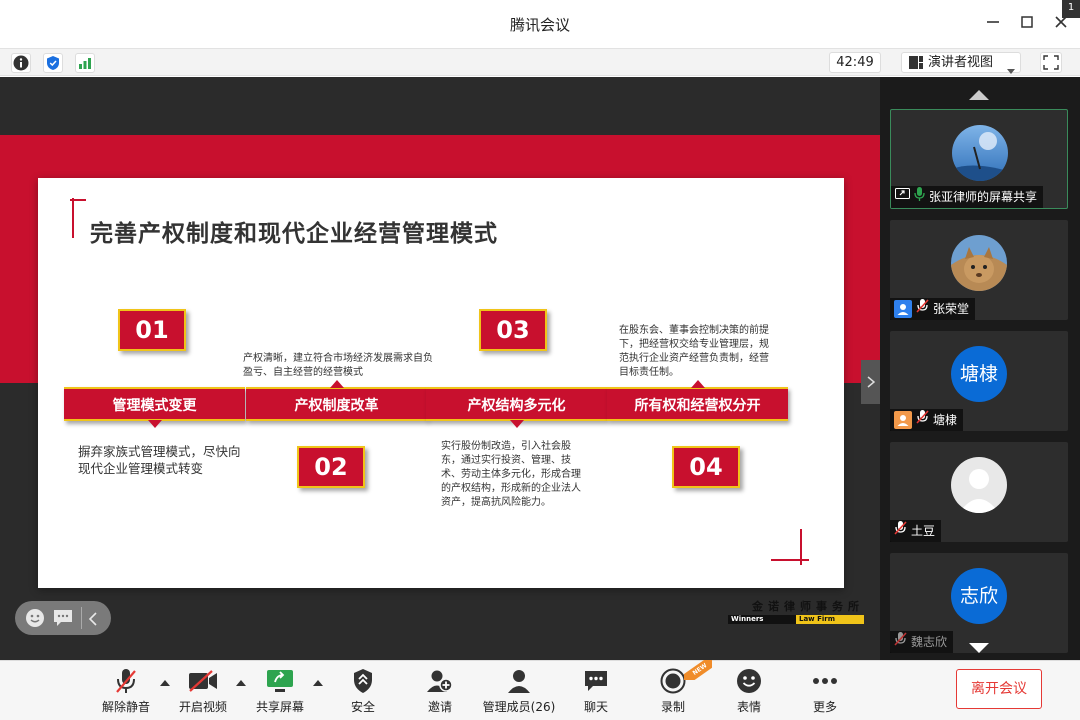 The height and width of the screenshot is (720, 1080). What do you see at coordinates (81, 618) in the screenshot?
I see `divider` at bounding box center [81, 618].